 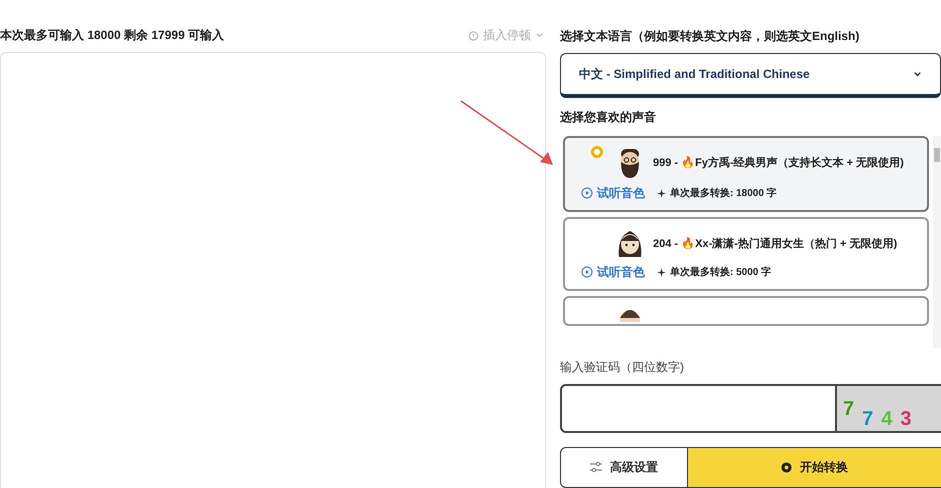 What do you see at coordinates (473, 35) in the screenshot?
I see `timer-icon` at bounding box center [473, 35].